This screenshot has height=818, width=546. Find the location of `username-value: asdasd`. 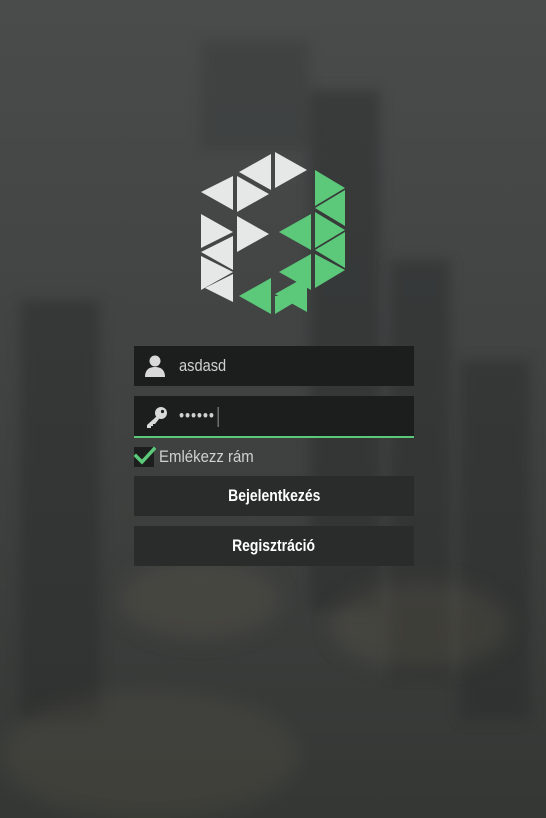

username-value: asdasd is located at coordinates (203, 365).